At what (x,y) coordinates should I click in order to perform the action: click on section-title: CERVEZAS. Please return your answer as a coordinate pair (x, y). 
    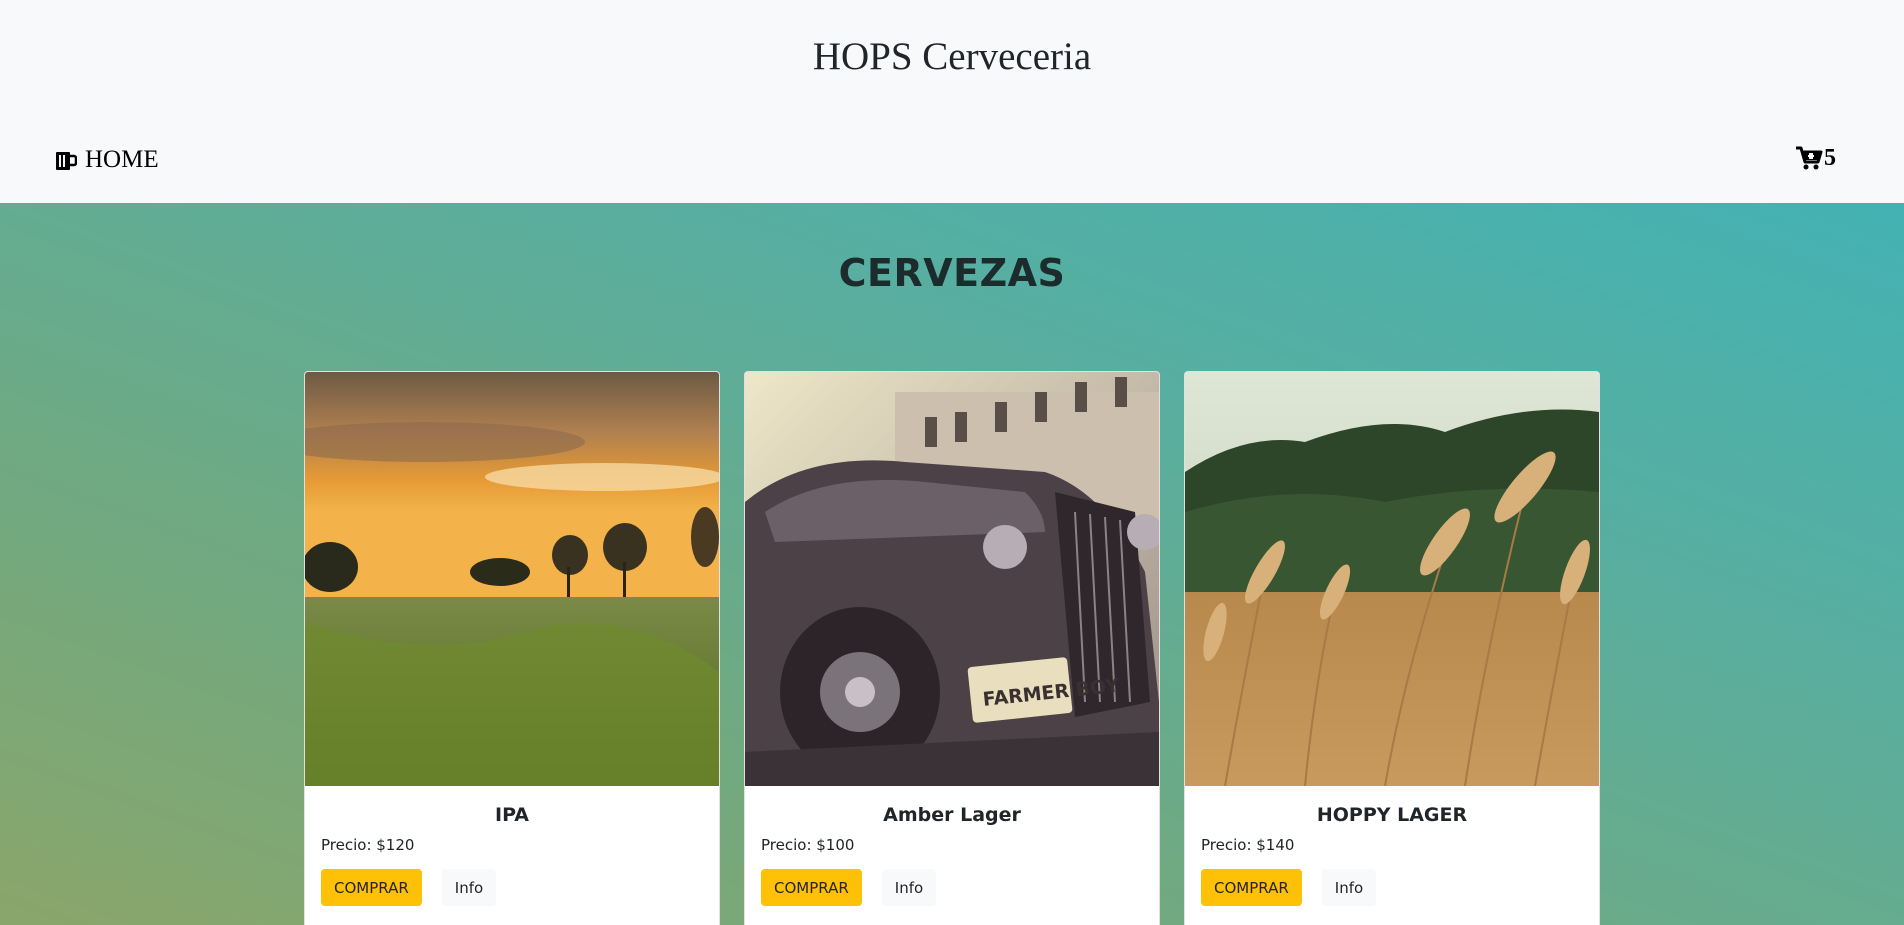
    Looking at the image, I should click on (952, 273).